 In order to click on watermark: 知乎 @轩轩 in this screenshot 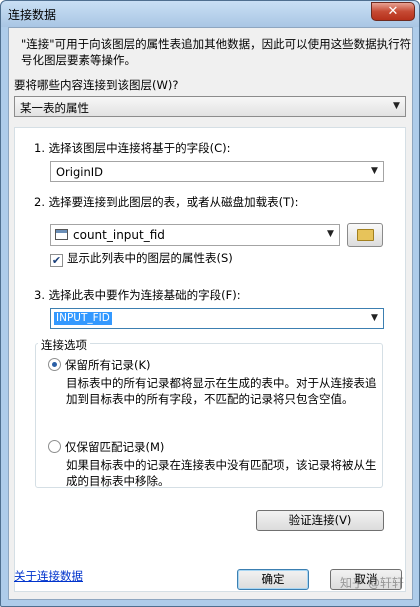, I will do `click(372, 583)`.